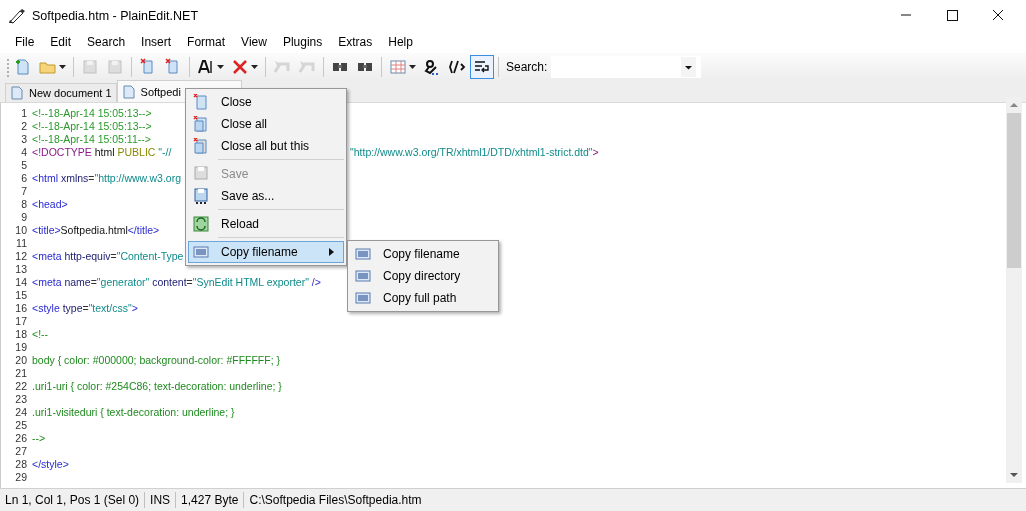 Image resolution: width=1026 pixels, height=511 pixels. Describe the element at coordinates (156, 42) in the screenshot. I see `menu-item: Insert` at that location.